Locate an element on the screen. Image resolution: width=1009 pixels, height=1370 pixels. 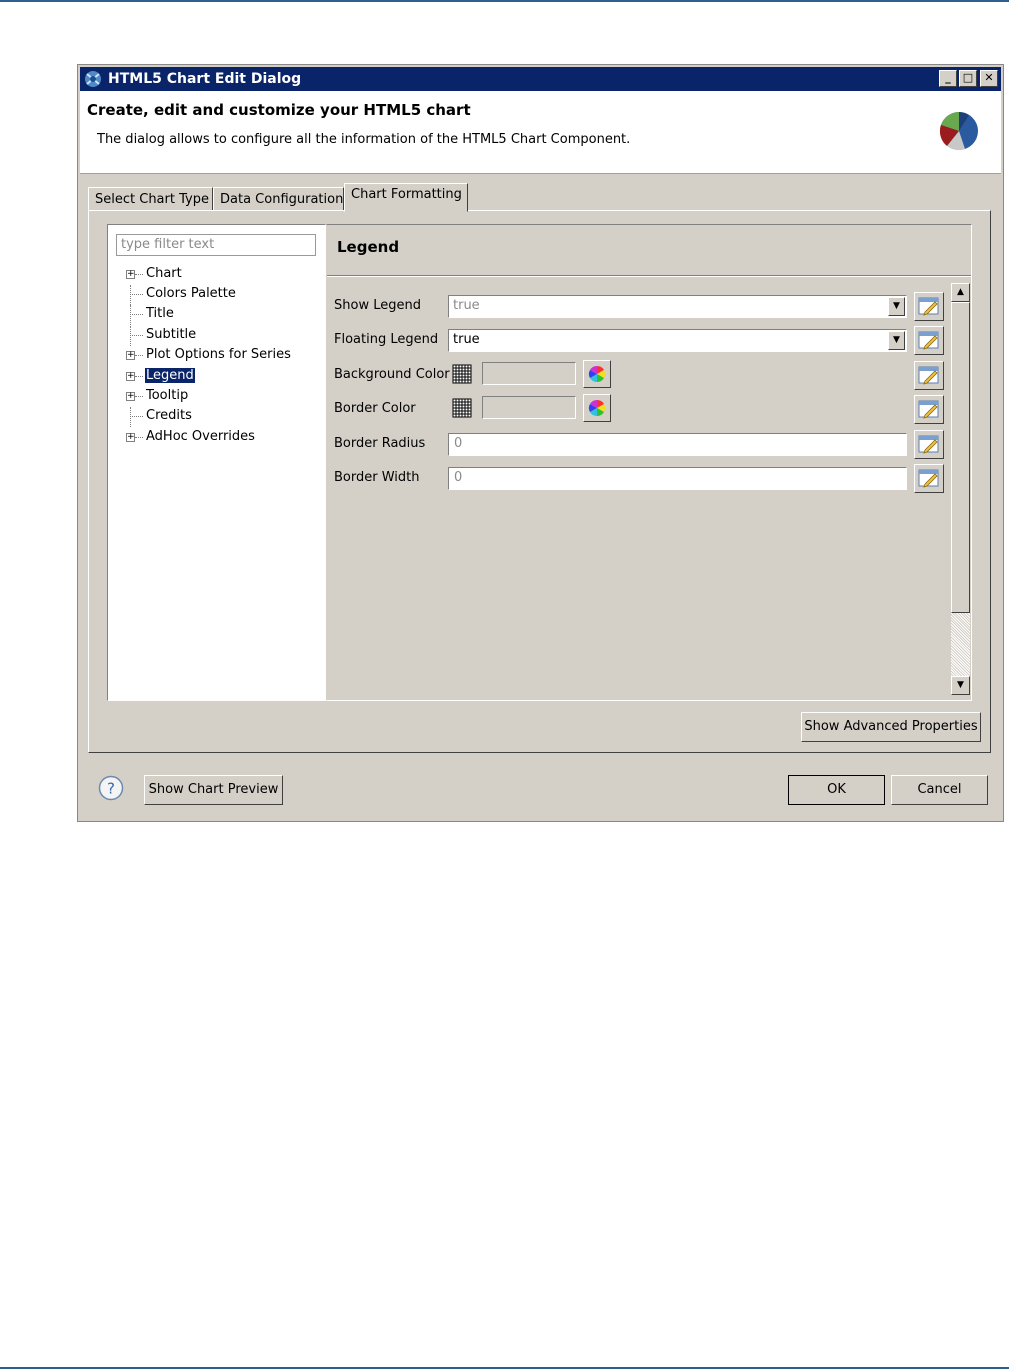
tab-select-chart-type: Select Chart Type is located at coordinates (150, 199).